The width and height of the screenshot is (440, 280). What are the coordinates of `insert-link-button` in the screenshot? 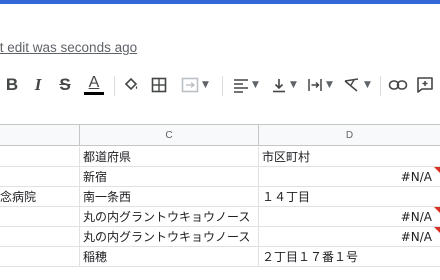 It's located at (398, 85).